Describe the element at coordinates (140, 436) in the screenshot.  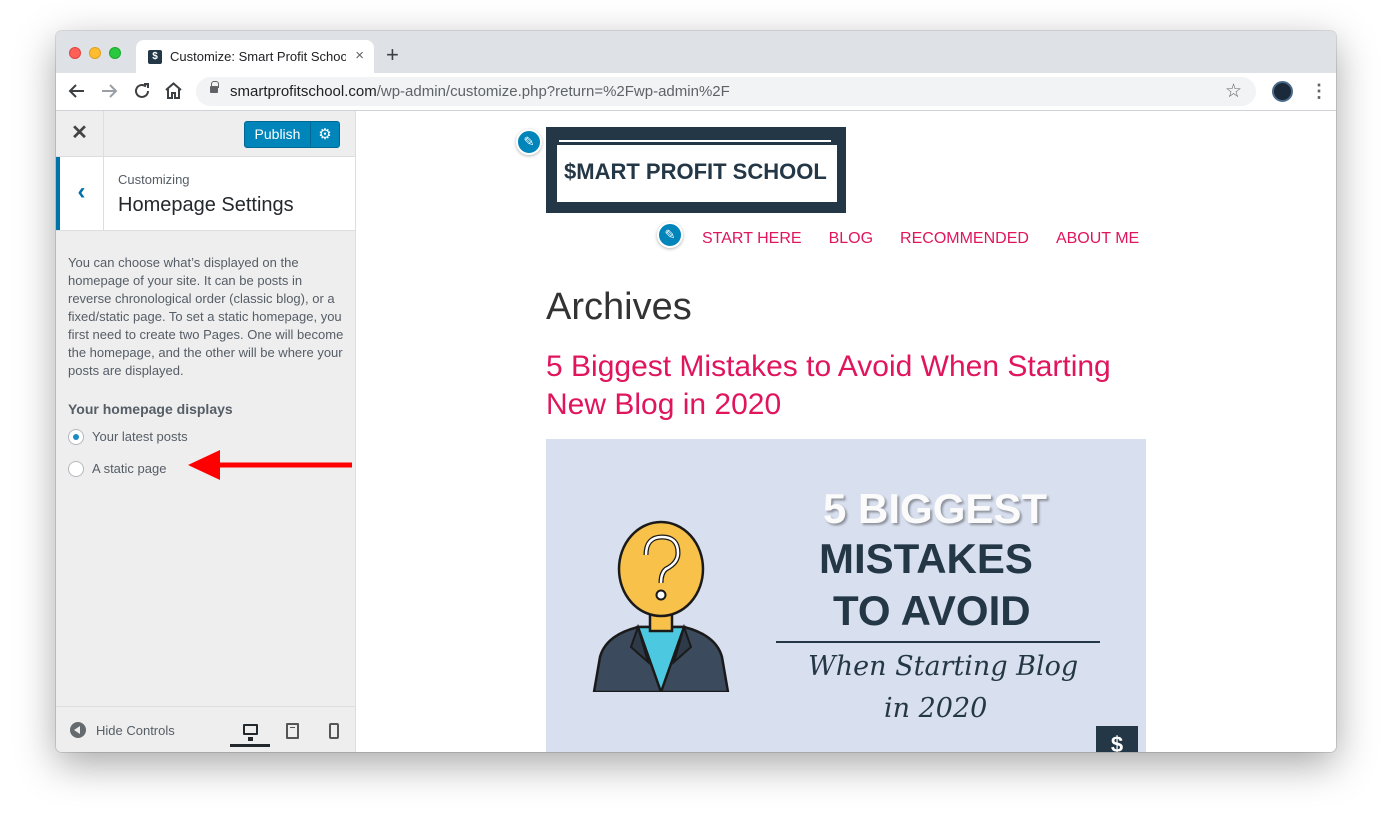
I see `radio-label: Your latest posts` at that location.